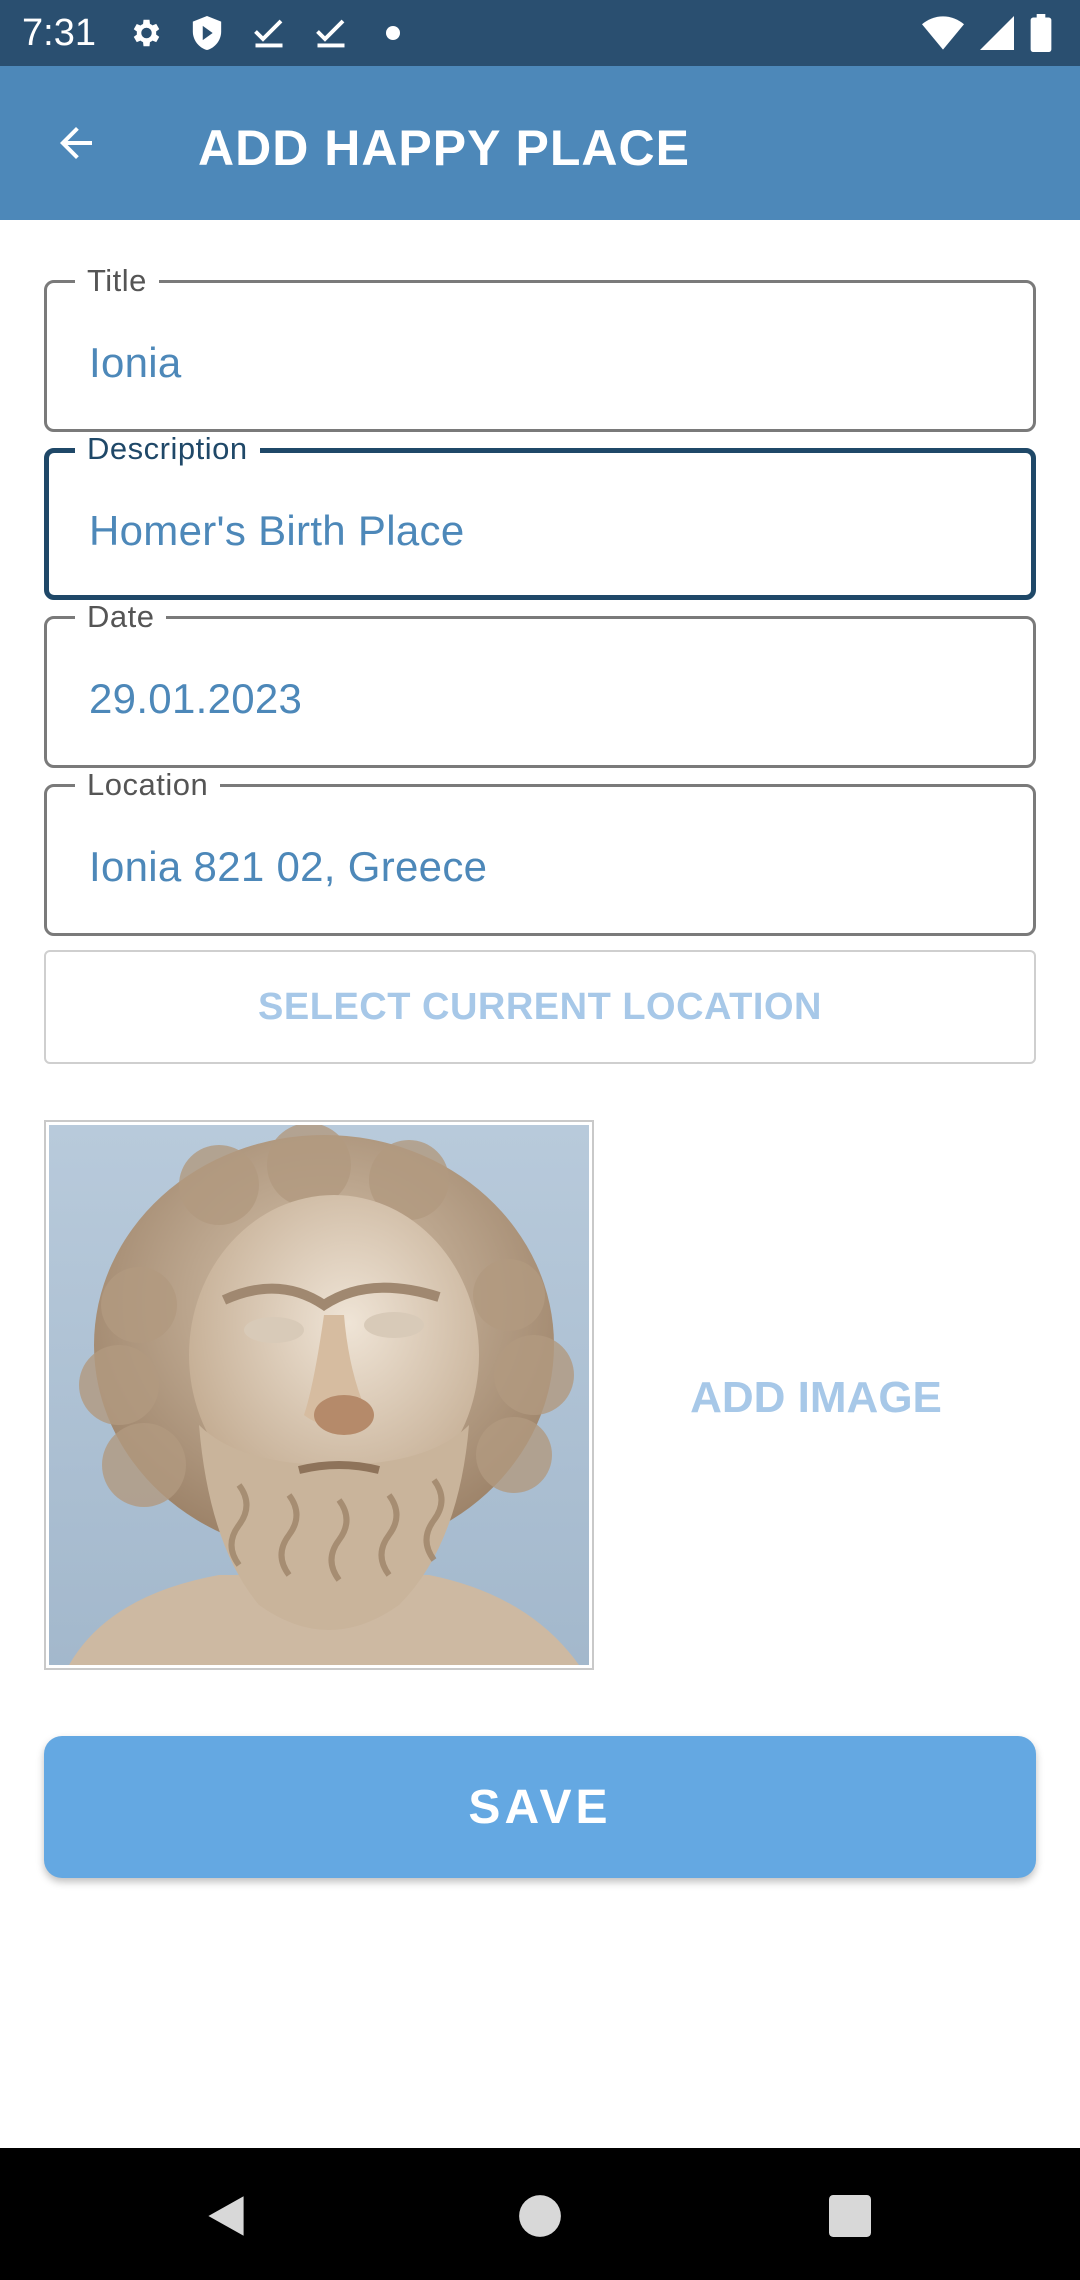  What do you see at coordinates (207, 33) in the screenshot?
I see `shield-icon` at bounding box center [207, 33].